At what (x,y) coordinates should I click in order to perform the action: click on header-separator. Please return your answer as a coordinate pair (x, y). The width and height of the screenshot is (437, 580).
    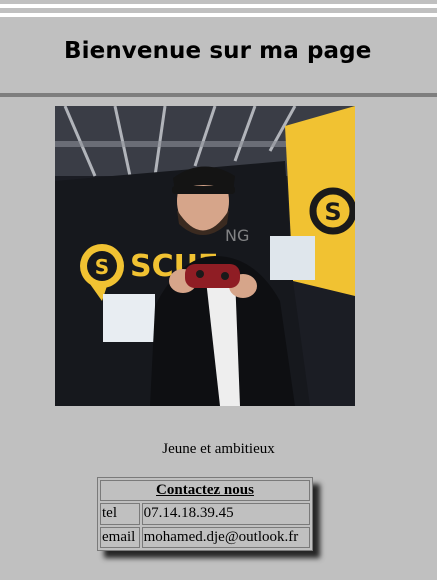
    Looking at the image, I should click on (218, 95).